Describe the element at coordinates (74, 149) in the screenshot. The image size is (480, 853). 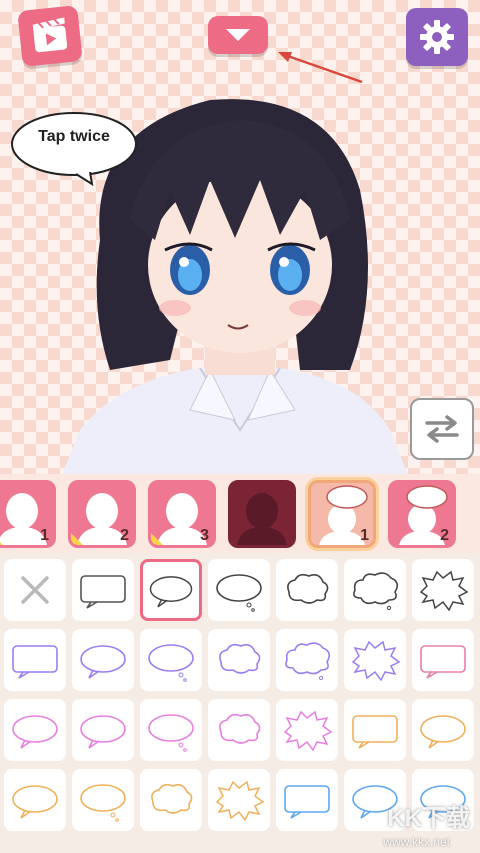
I see `hint-speech-bubble` at that location.